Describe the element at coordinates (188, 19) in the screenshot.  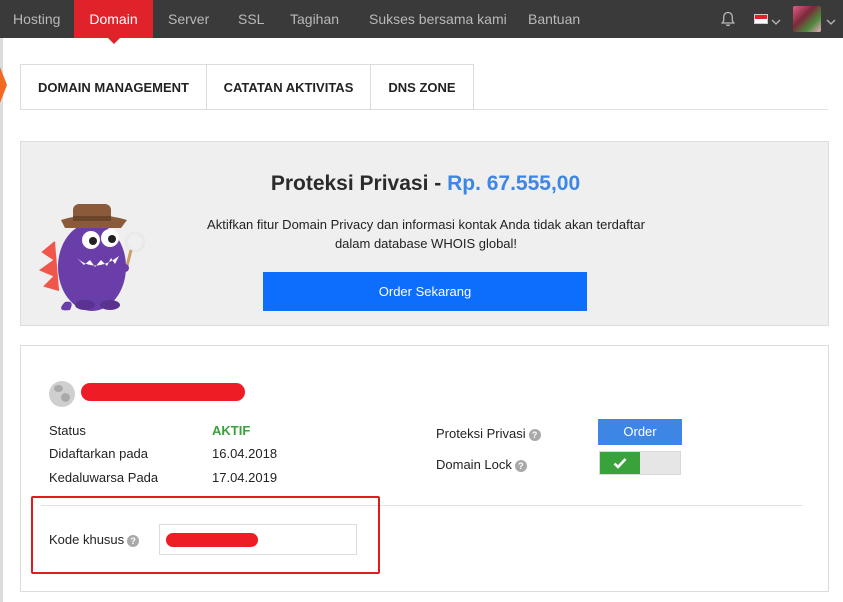
I see `nav-item-server: Server` at that location.